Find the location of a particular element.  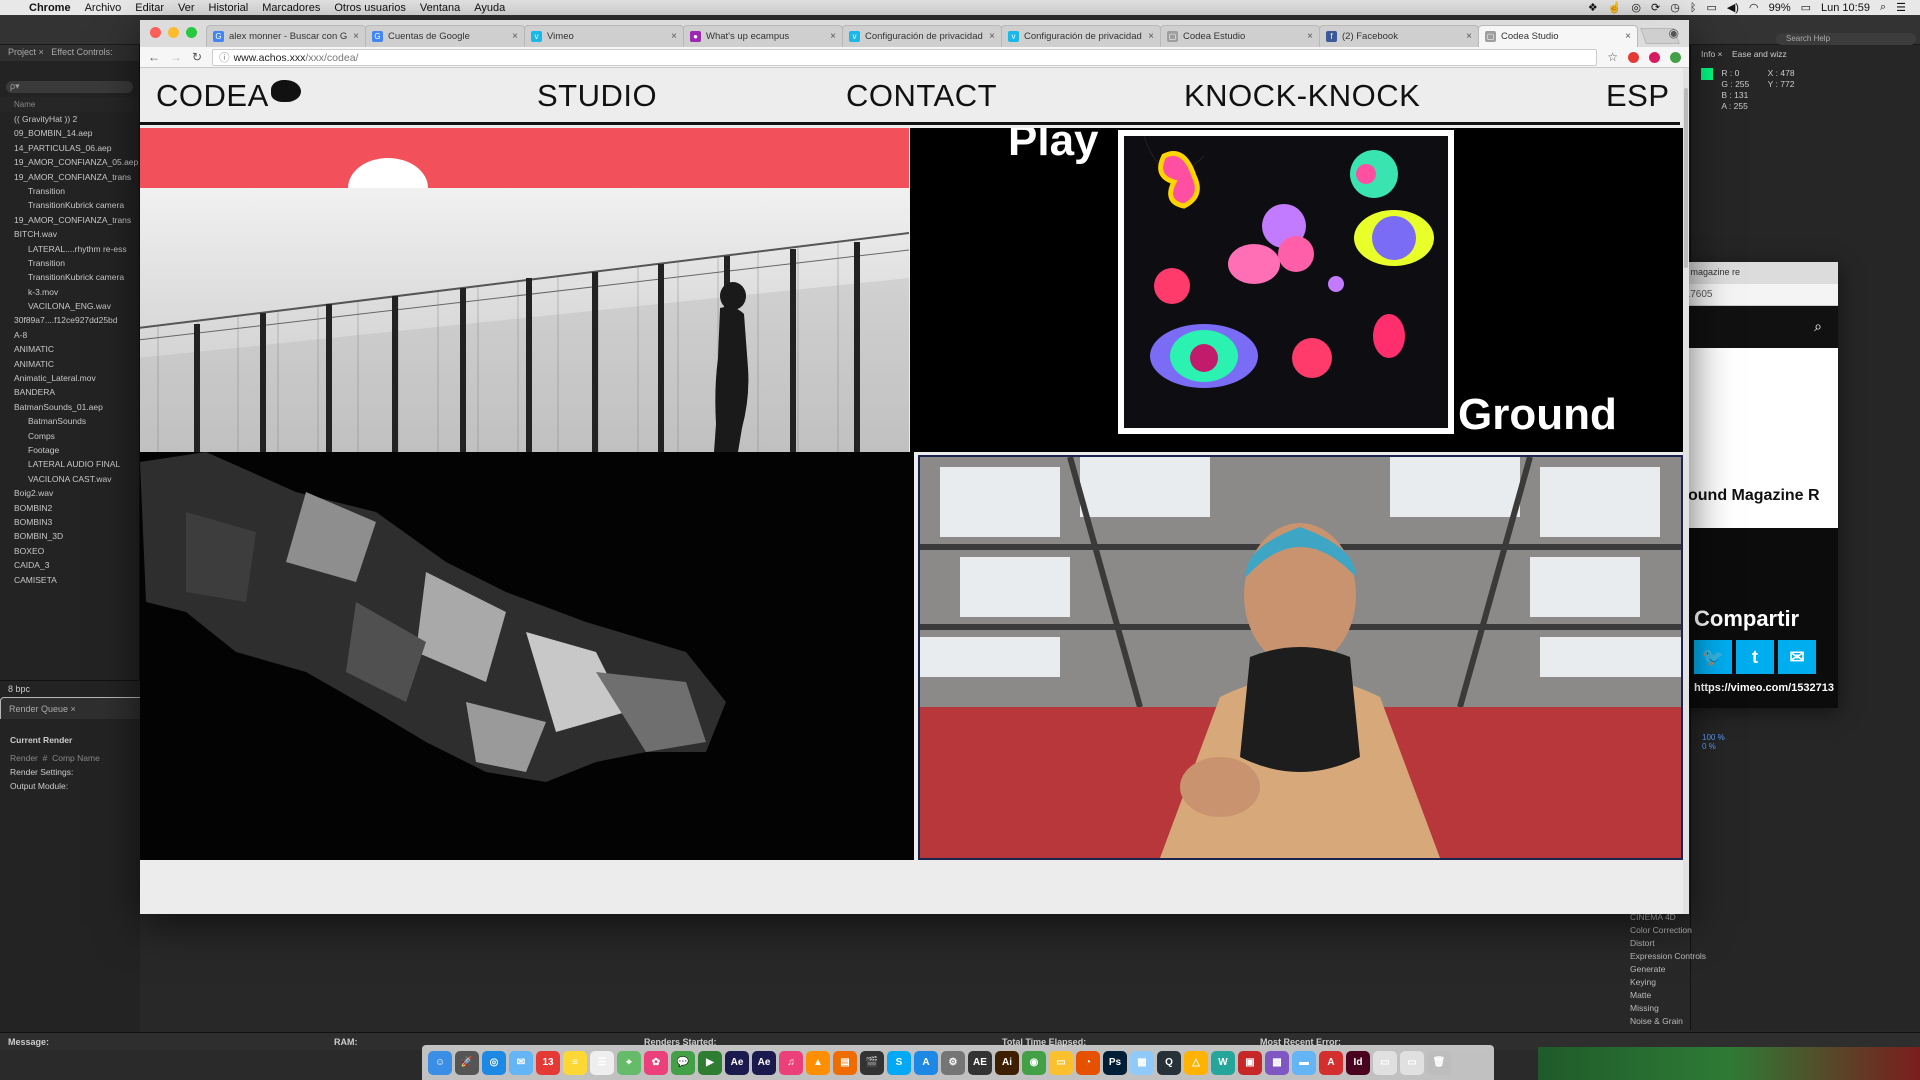

ae-project-item: 30f89a7....f12ce927dd25bd is located at coordinates (69, 320).